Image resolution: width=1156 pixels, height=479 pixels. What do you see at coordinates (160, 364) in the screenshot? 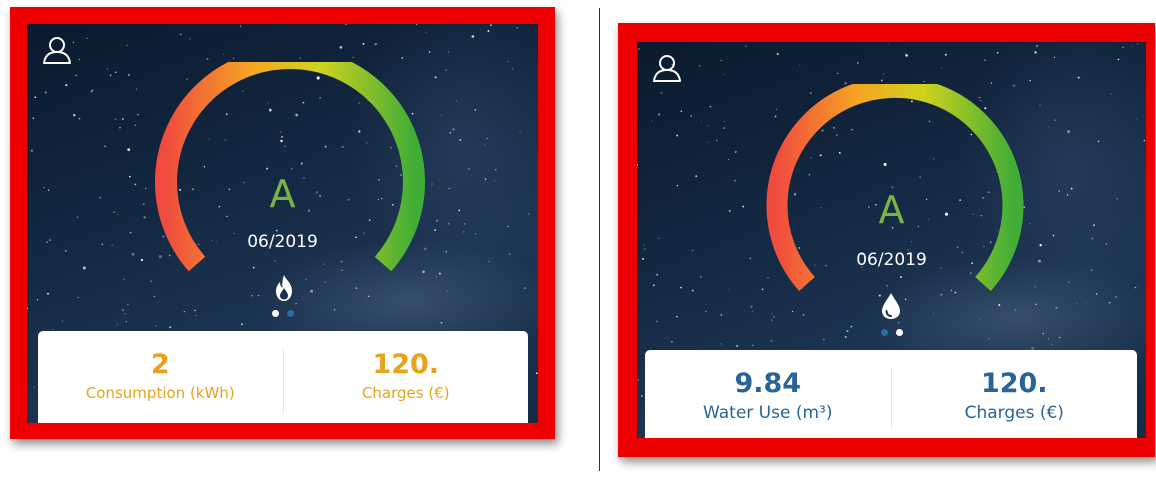
I see `consumption-value: 2` at bounding box center [160, 364].